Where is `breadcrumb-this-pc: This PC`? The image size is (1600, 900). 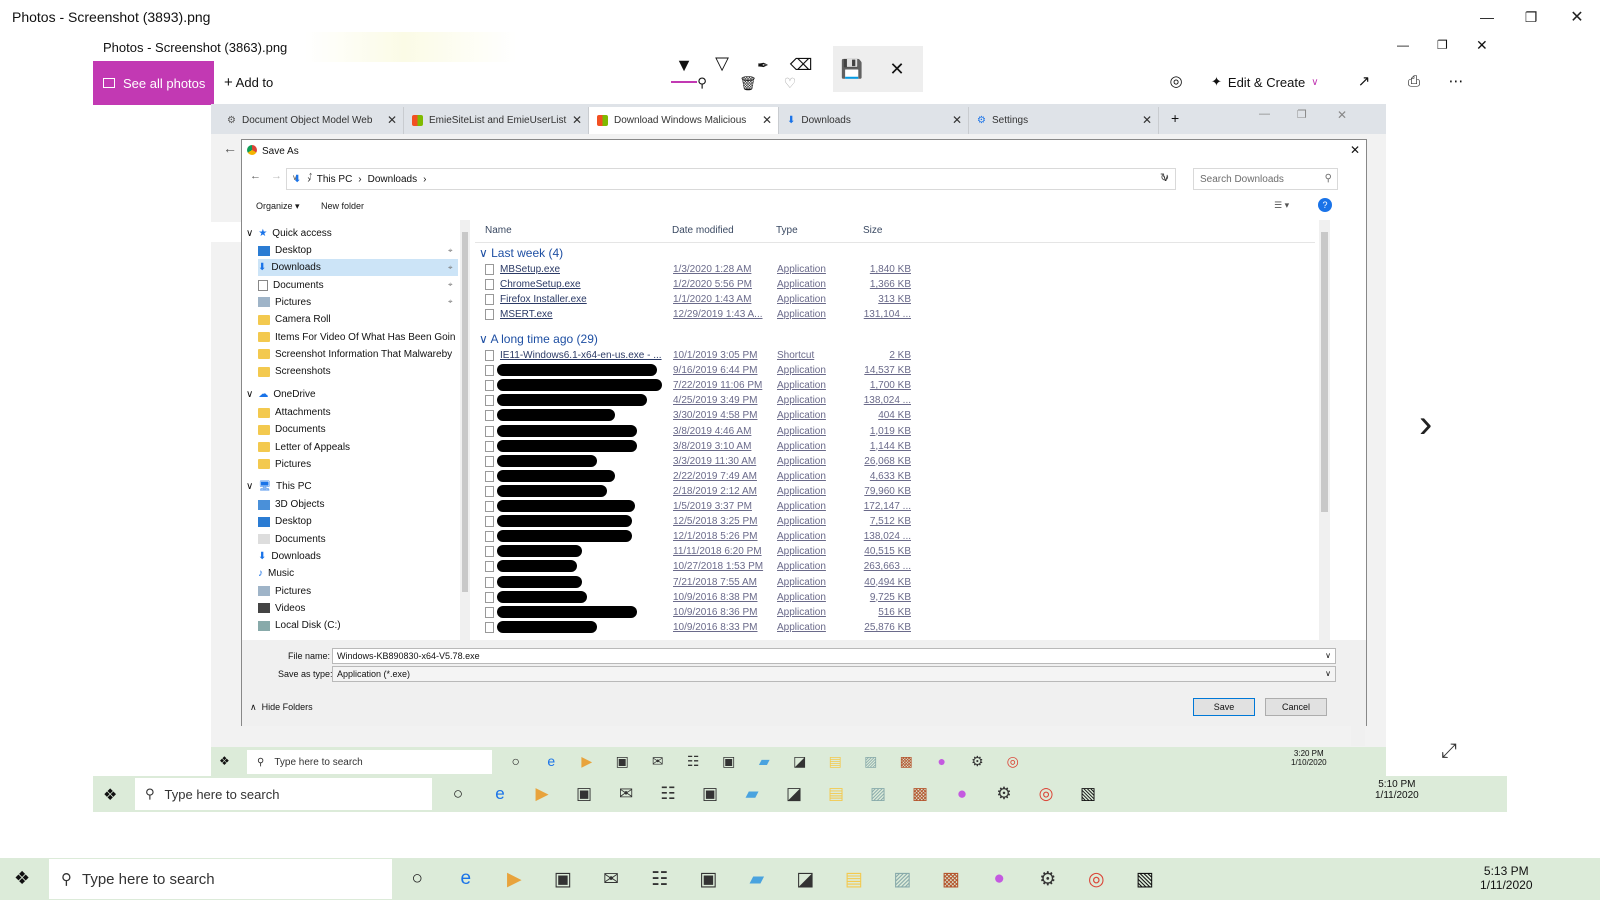
breadcrumb-this-pc: This PC is located at coordinates (335, 179).